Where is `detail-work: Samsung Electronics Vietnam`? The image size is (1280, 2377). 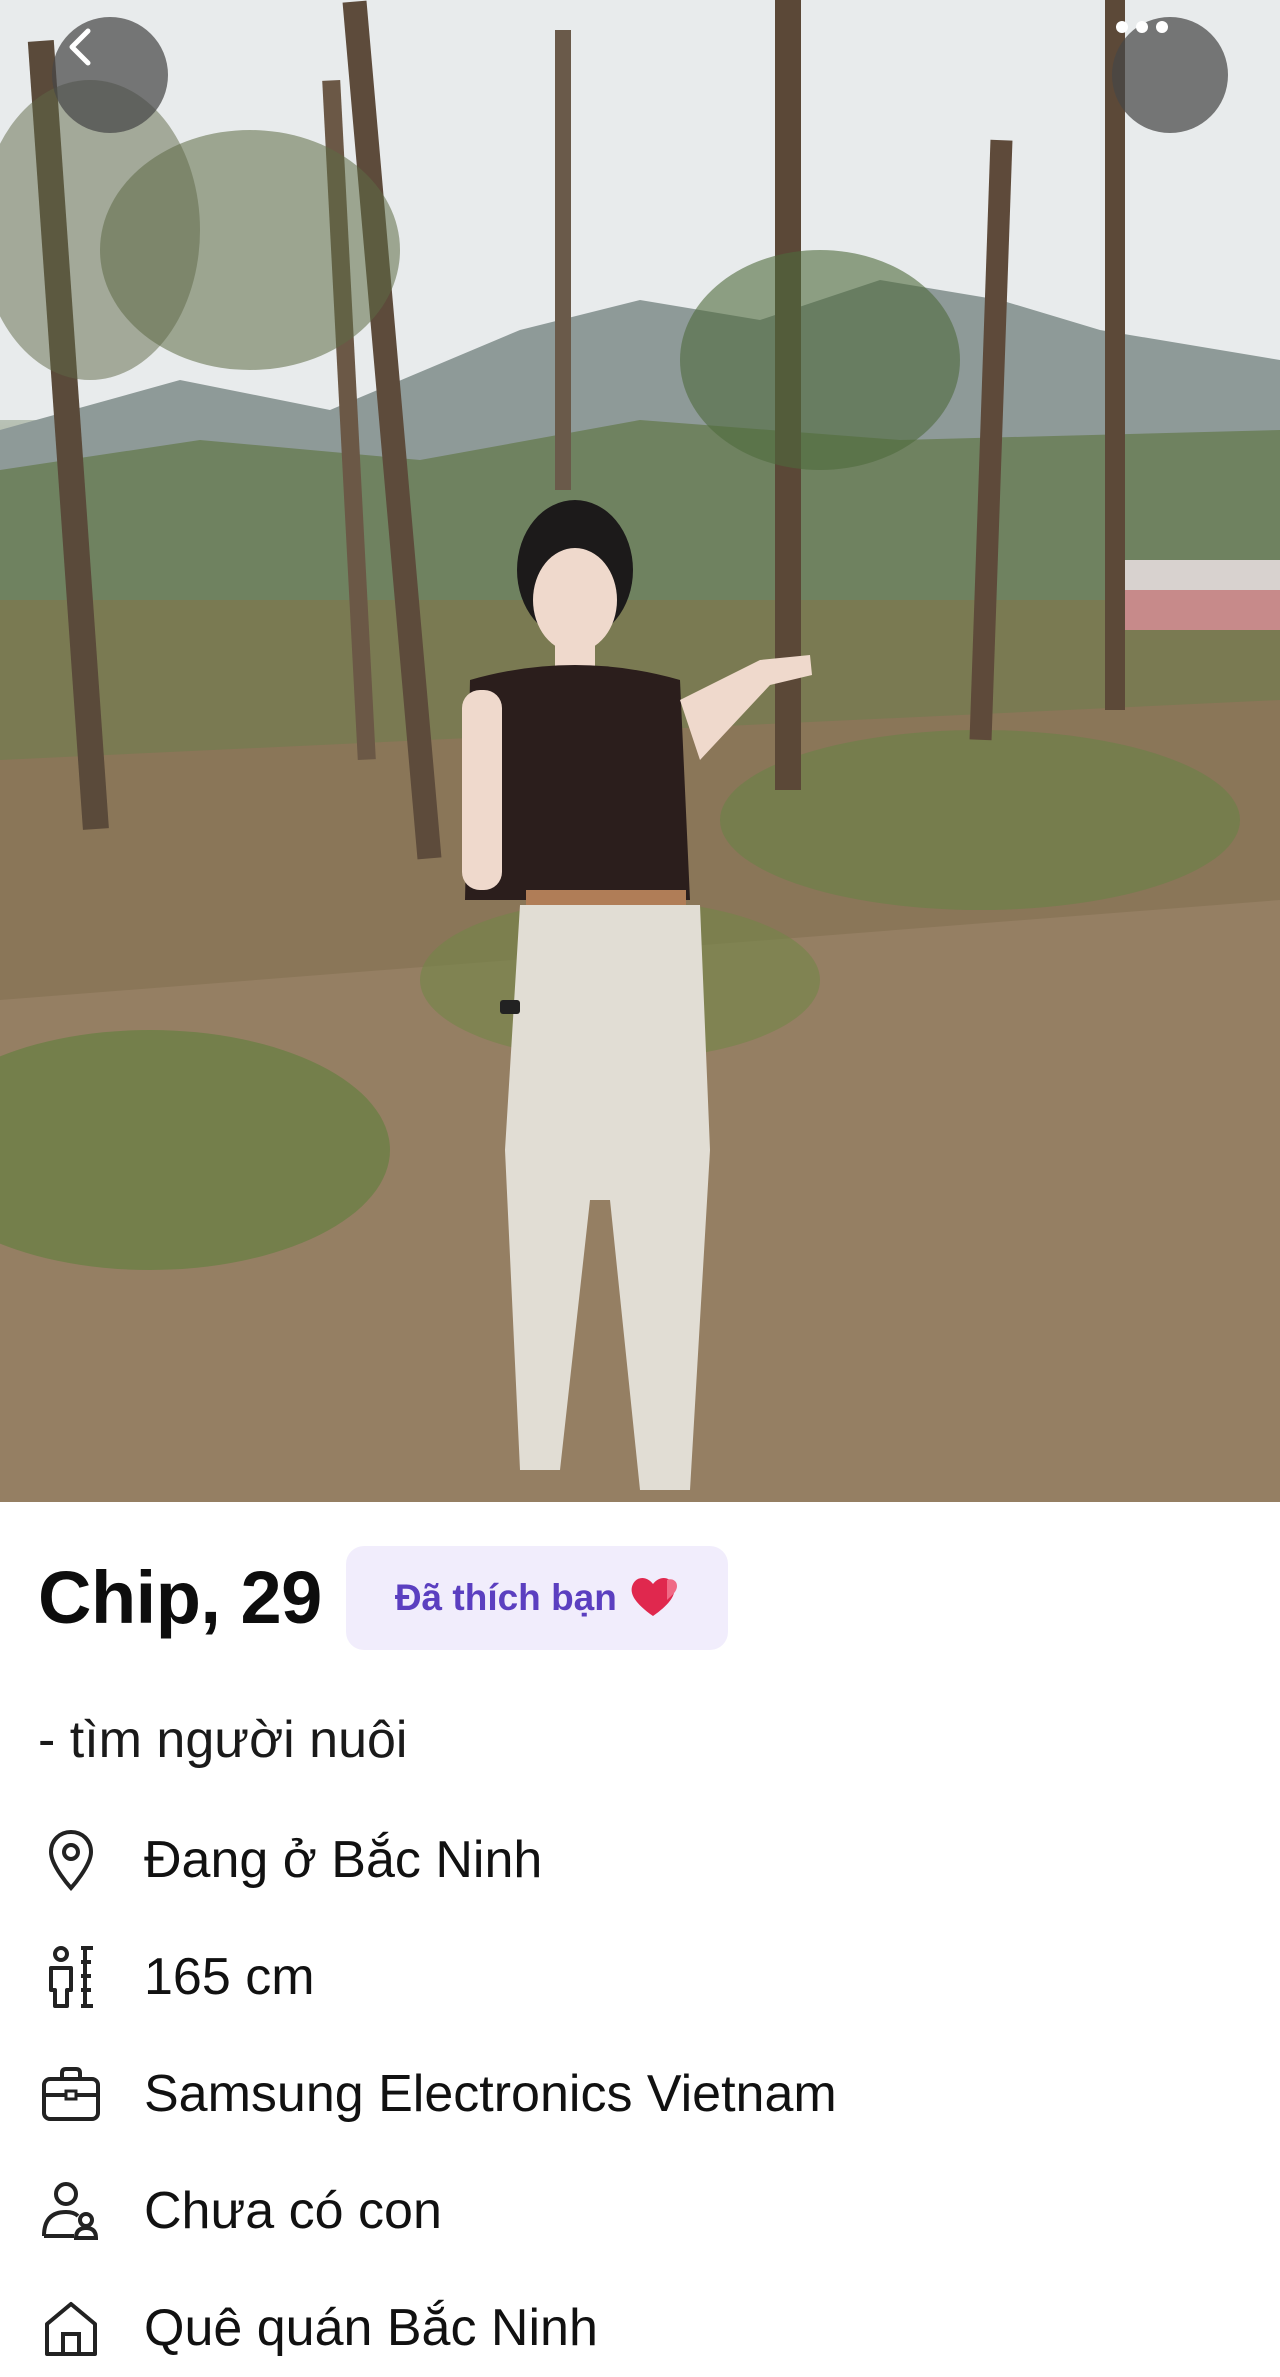
detail-work: Samsung Electronics Vietnam is located at coordinates (437, 2094).